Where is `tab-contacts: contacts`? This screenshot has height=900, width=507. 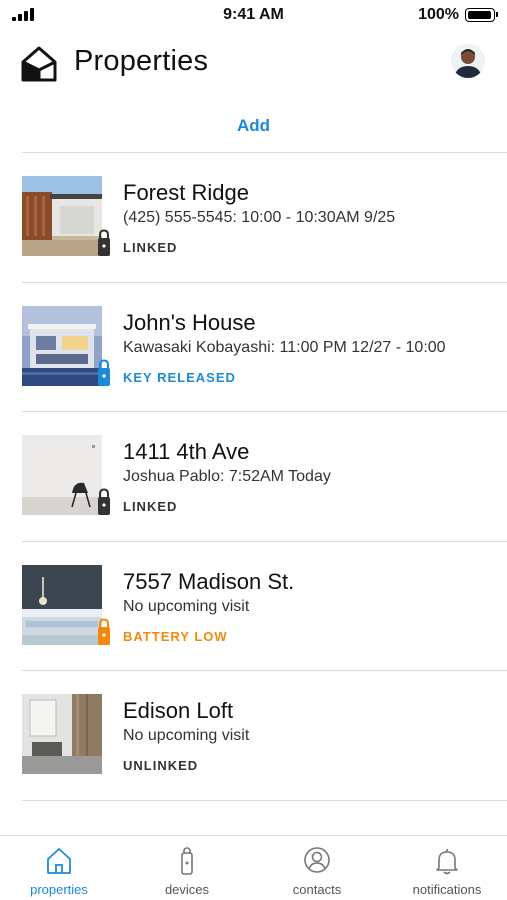 tab-contacts: contacts is located at coordinates (317, 868).